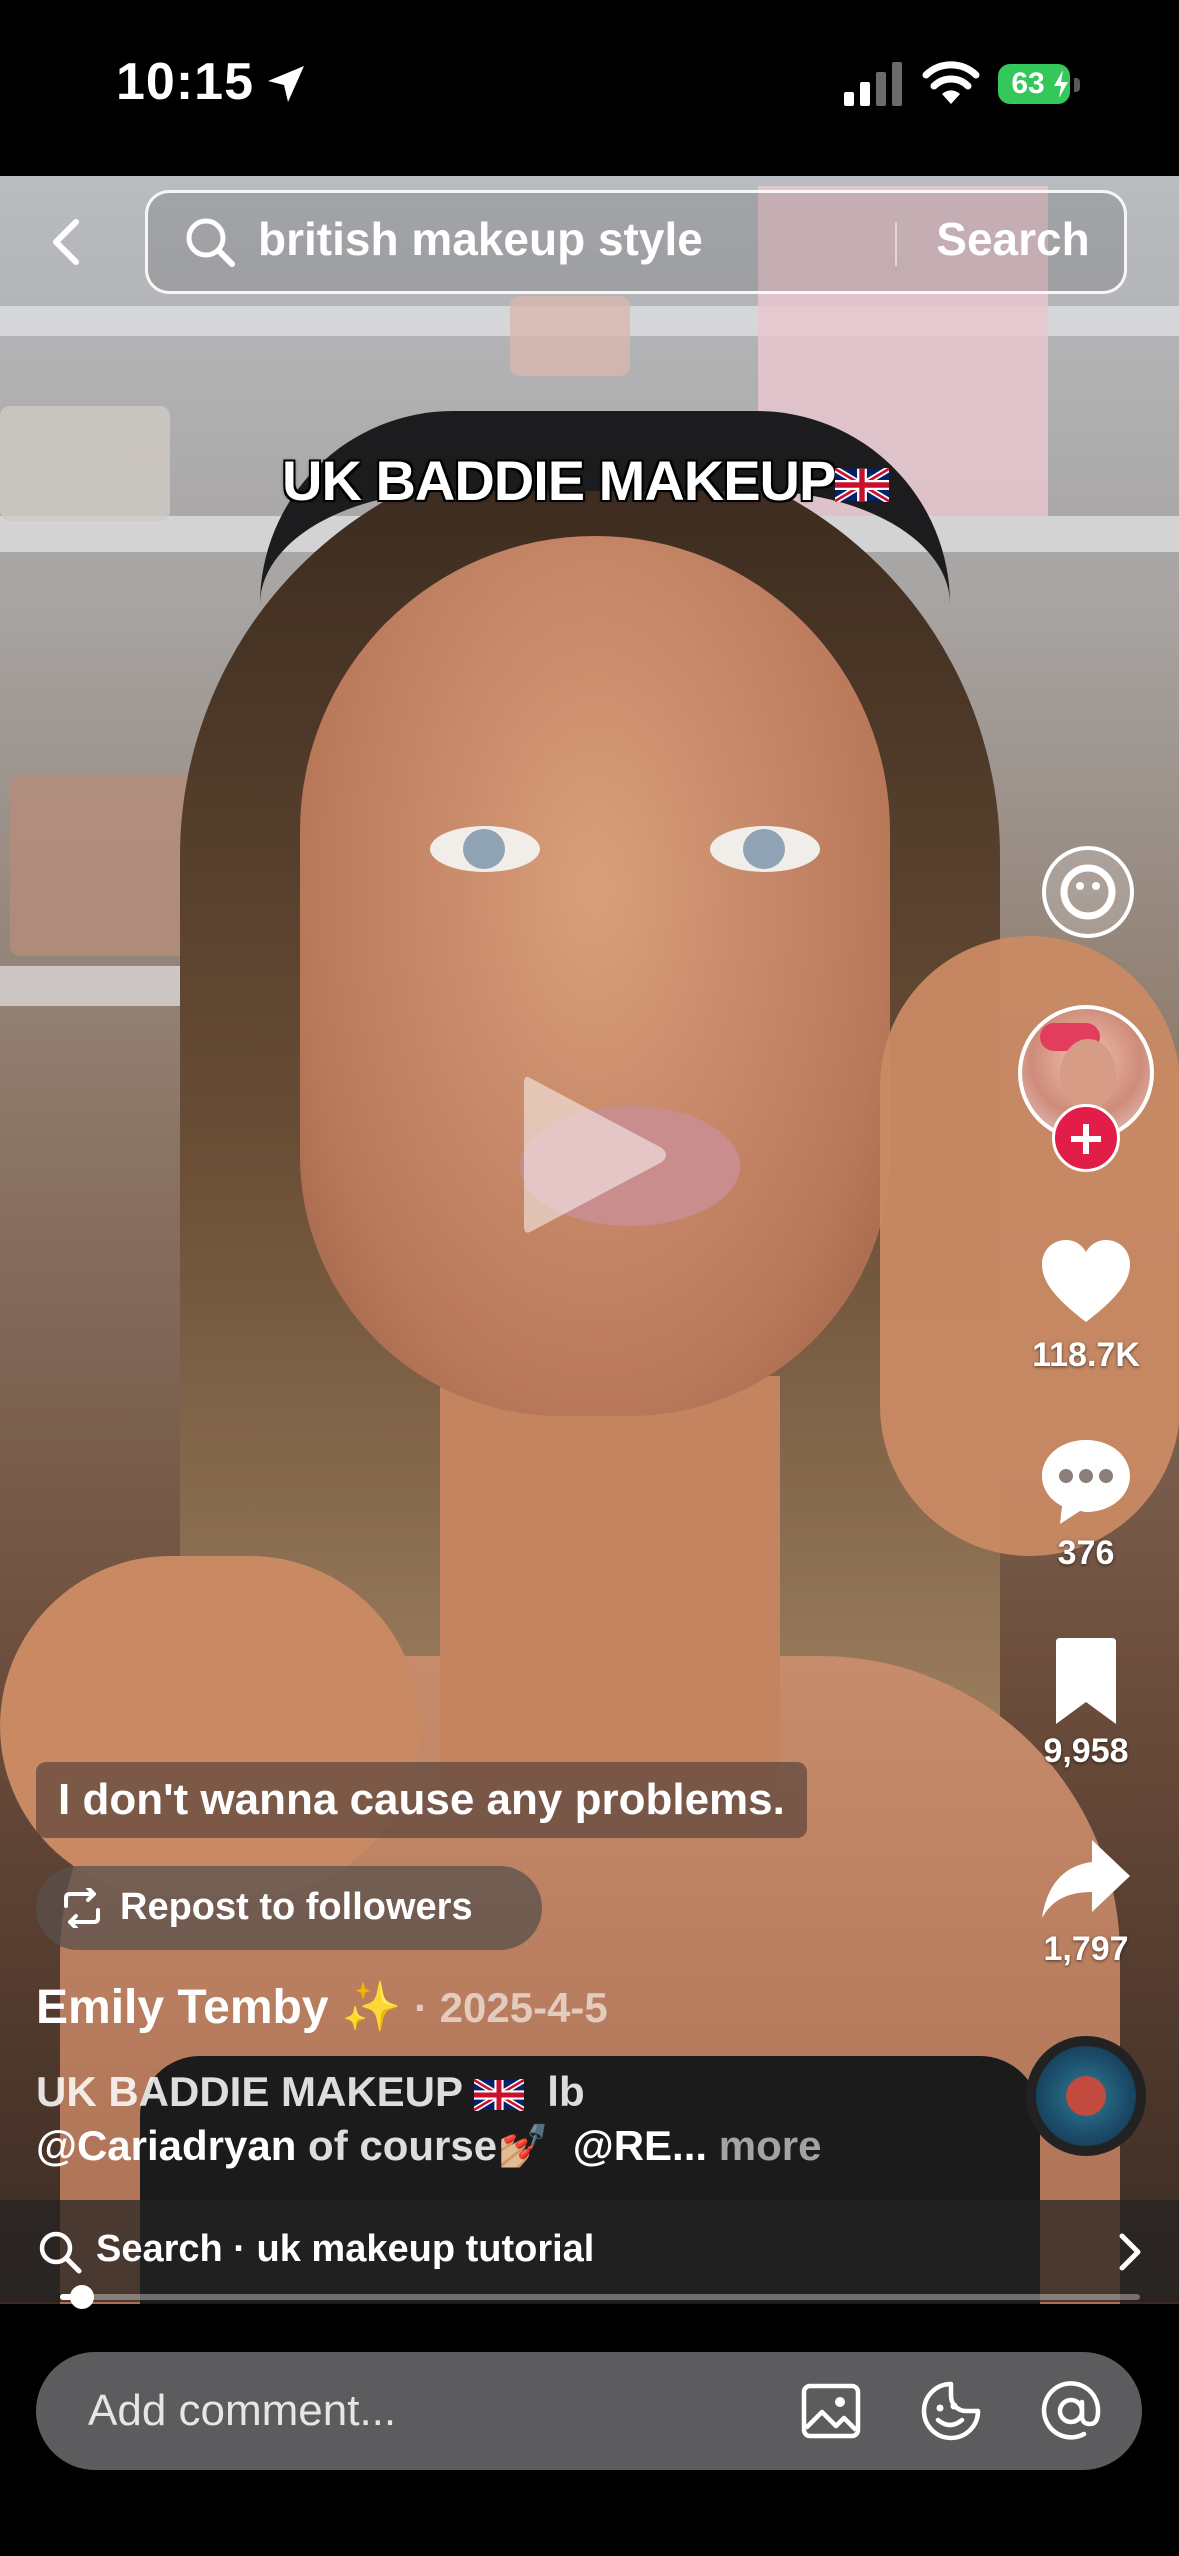 The width and height of the screenshot is (1179, 2556). Describe the element at coordinates (182, 2007) in the screenshot. I see `author-name-text: Emily Temby` at that location.